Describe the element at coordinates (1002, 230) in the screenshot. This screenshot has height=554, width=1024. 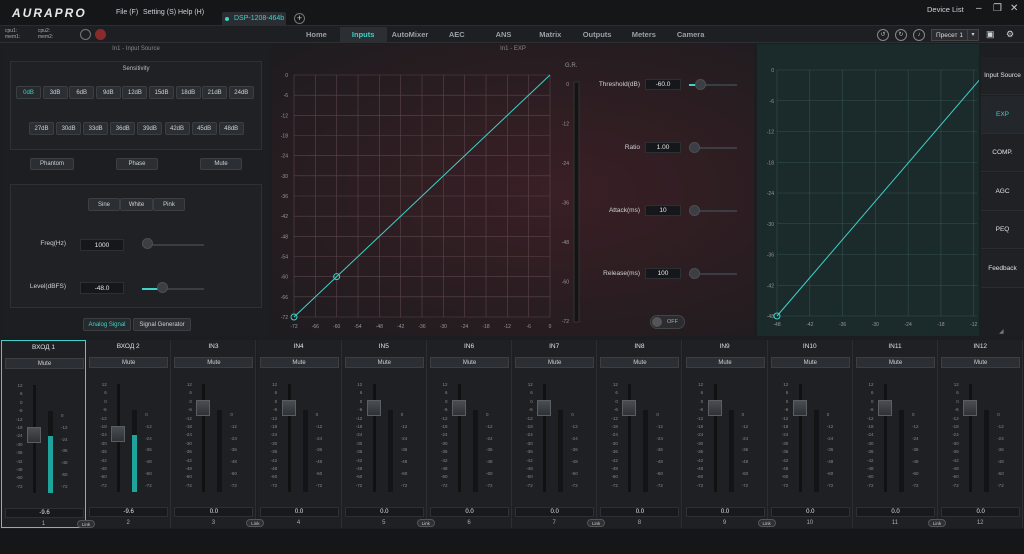
I see `side-nav-peq: PEQ` at that location.